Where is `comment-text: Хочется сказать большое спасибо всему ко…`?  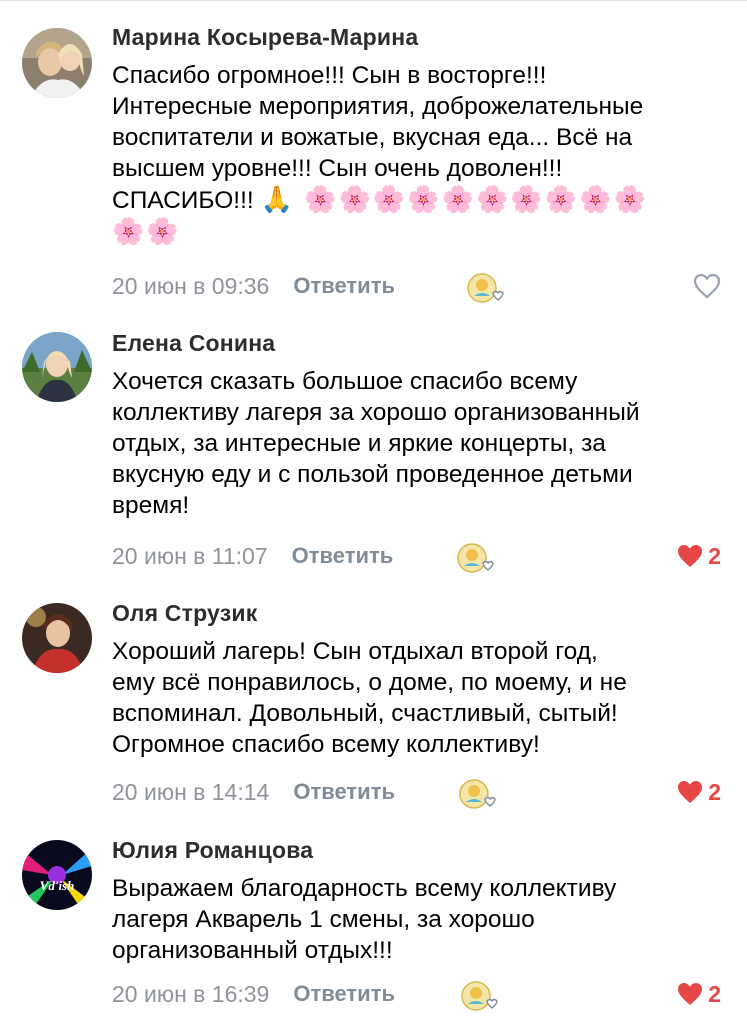 comment-text: Хочется сказать большое спасибо всему ко… is located at coordinates (376, 443).